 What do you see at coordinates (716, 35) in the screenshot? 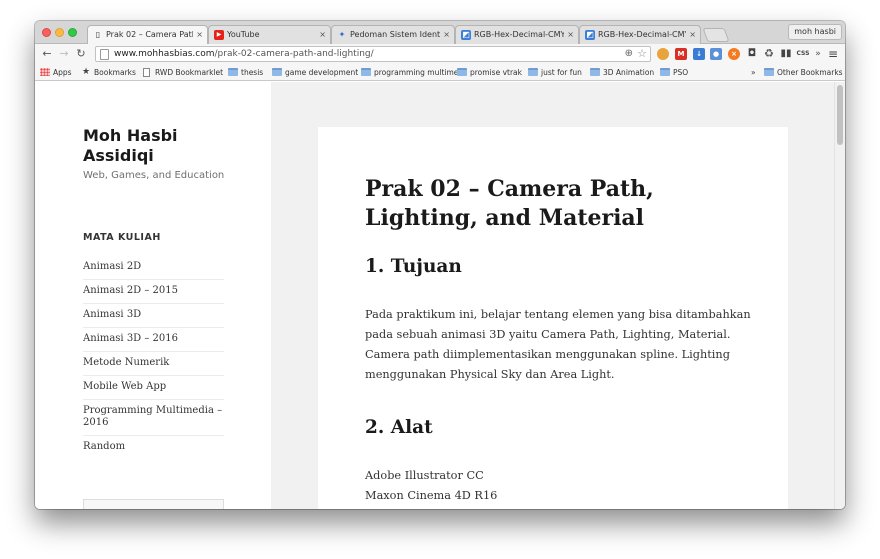
I see `new-tab-button` at bounding box center [716, 35].